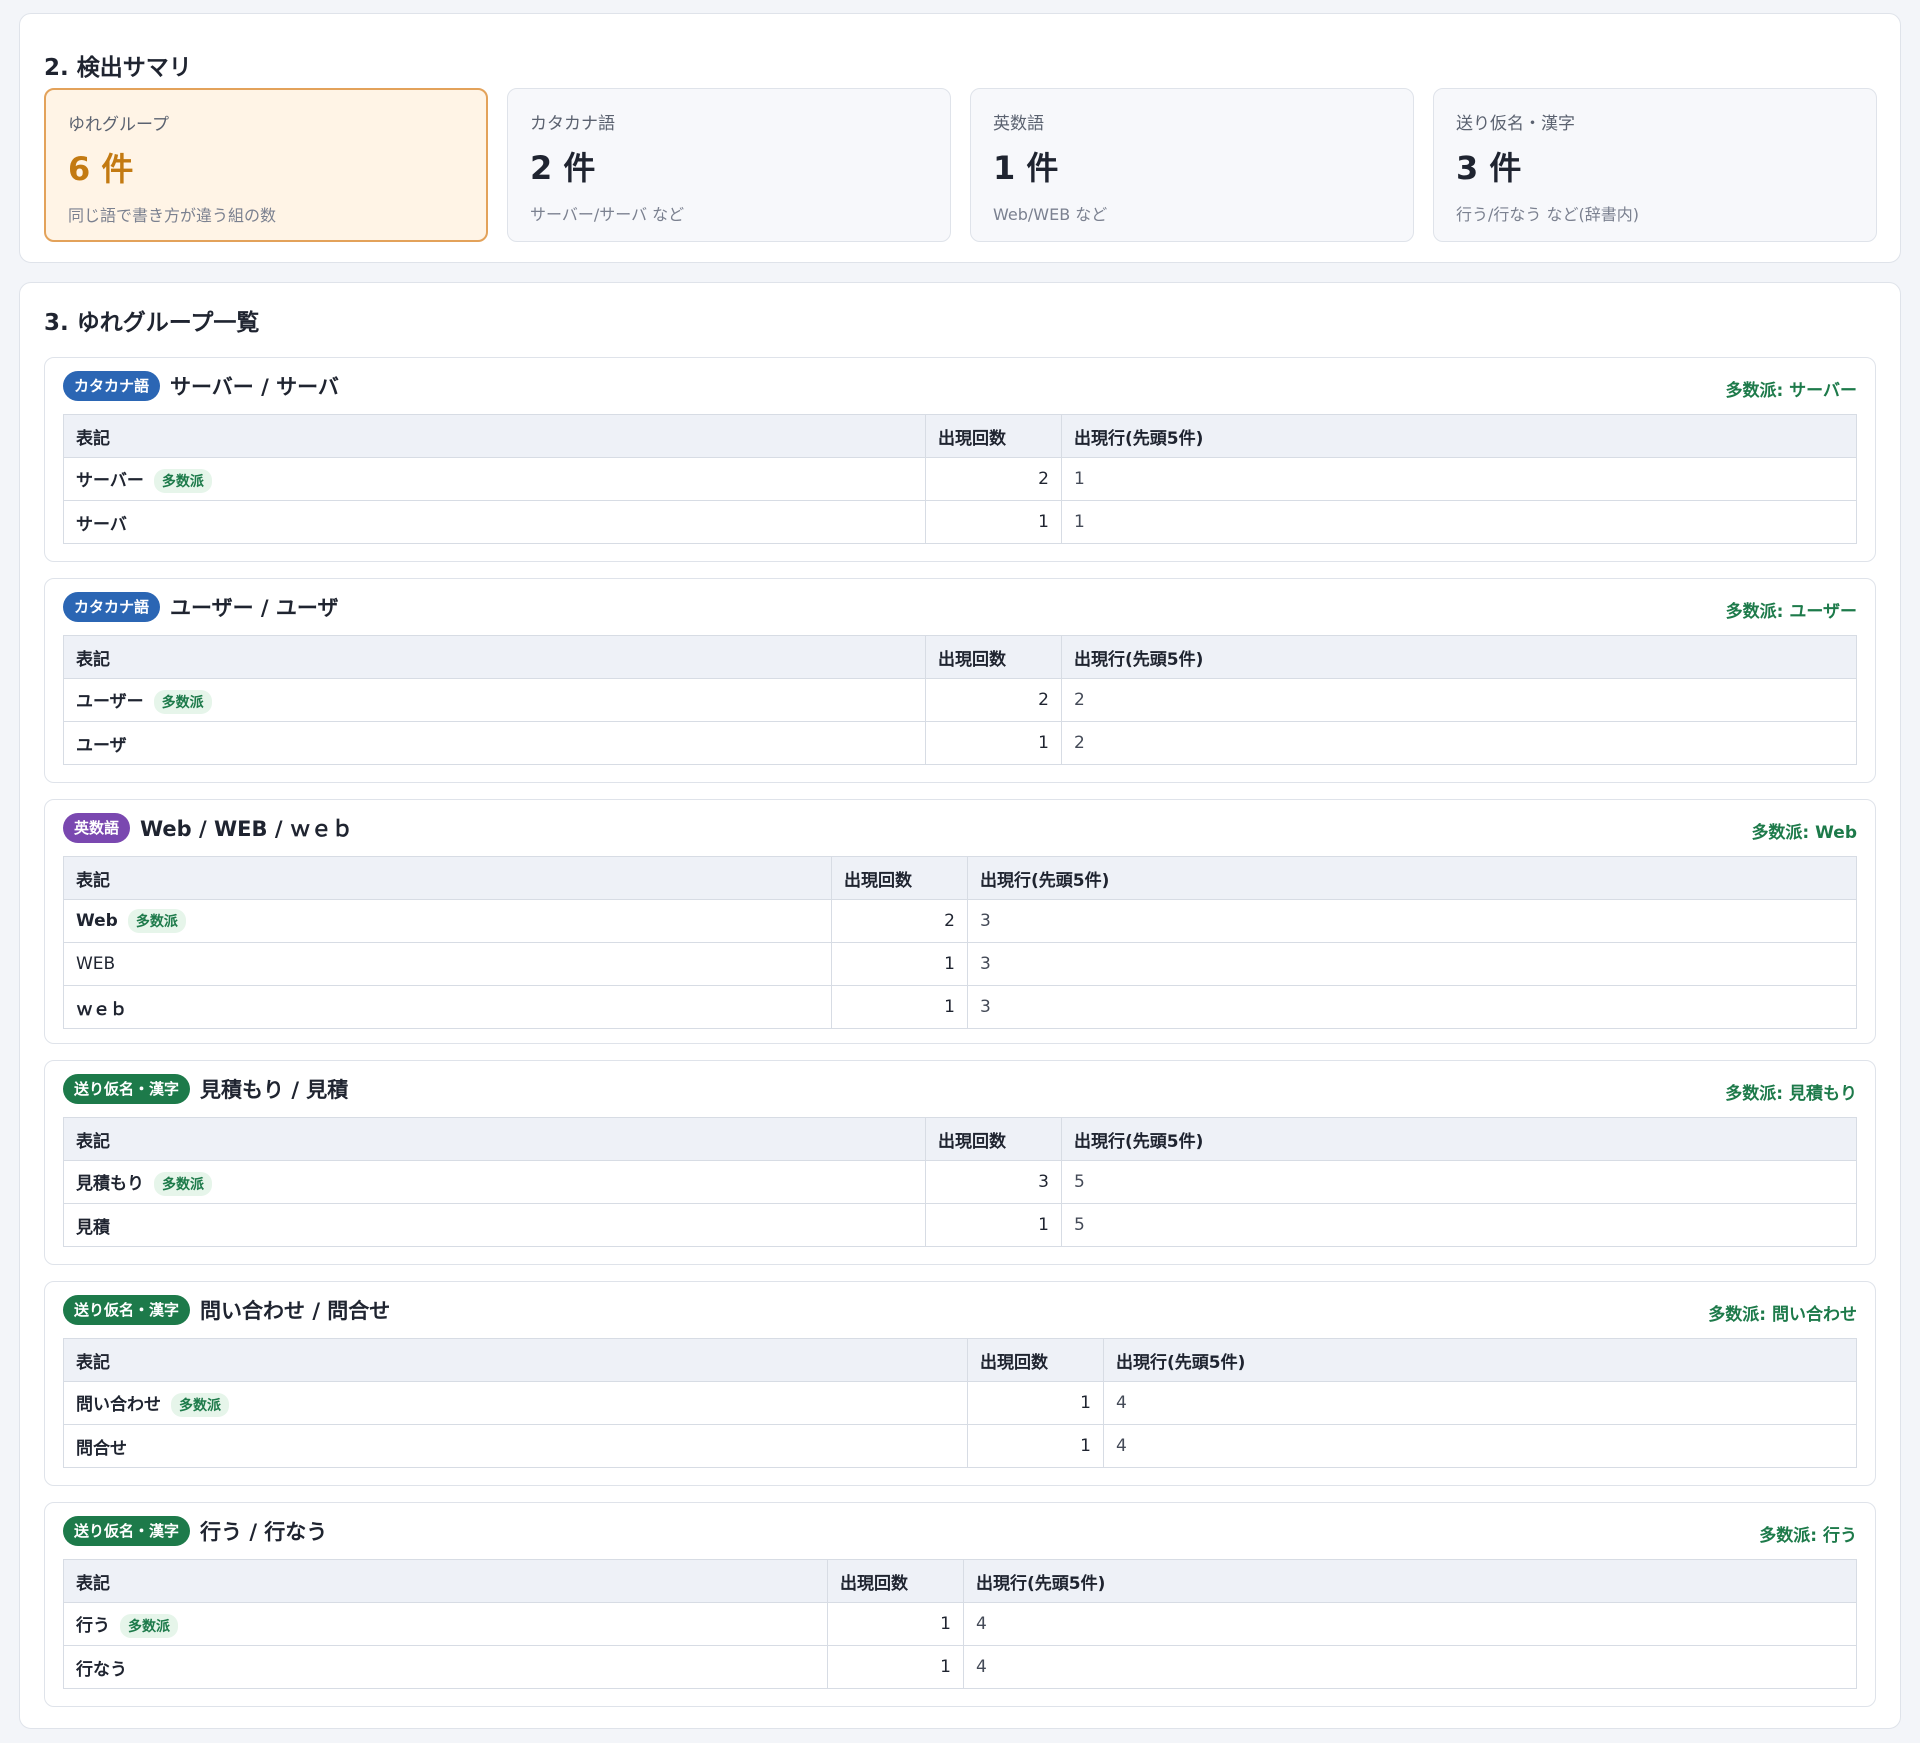 The height and width of the screenshot is (1743, 1920). What do you see at coordinates (1459, 1182) in the screenshot?
I see `lines-cell: 5` at bounding box center [1459, 1182].